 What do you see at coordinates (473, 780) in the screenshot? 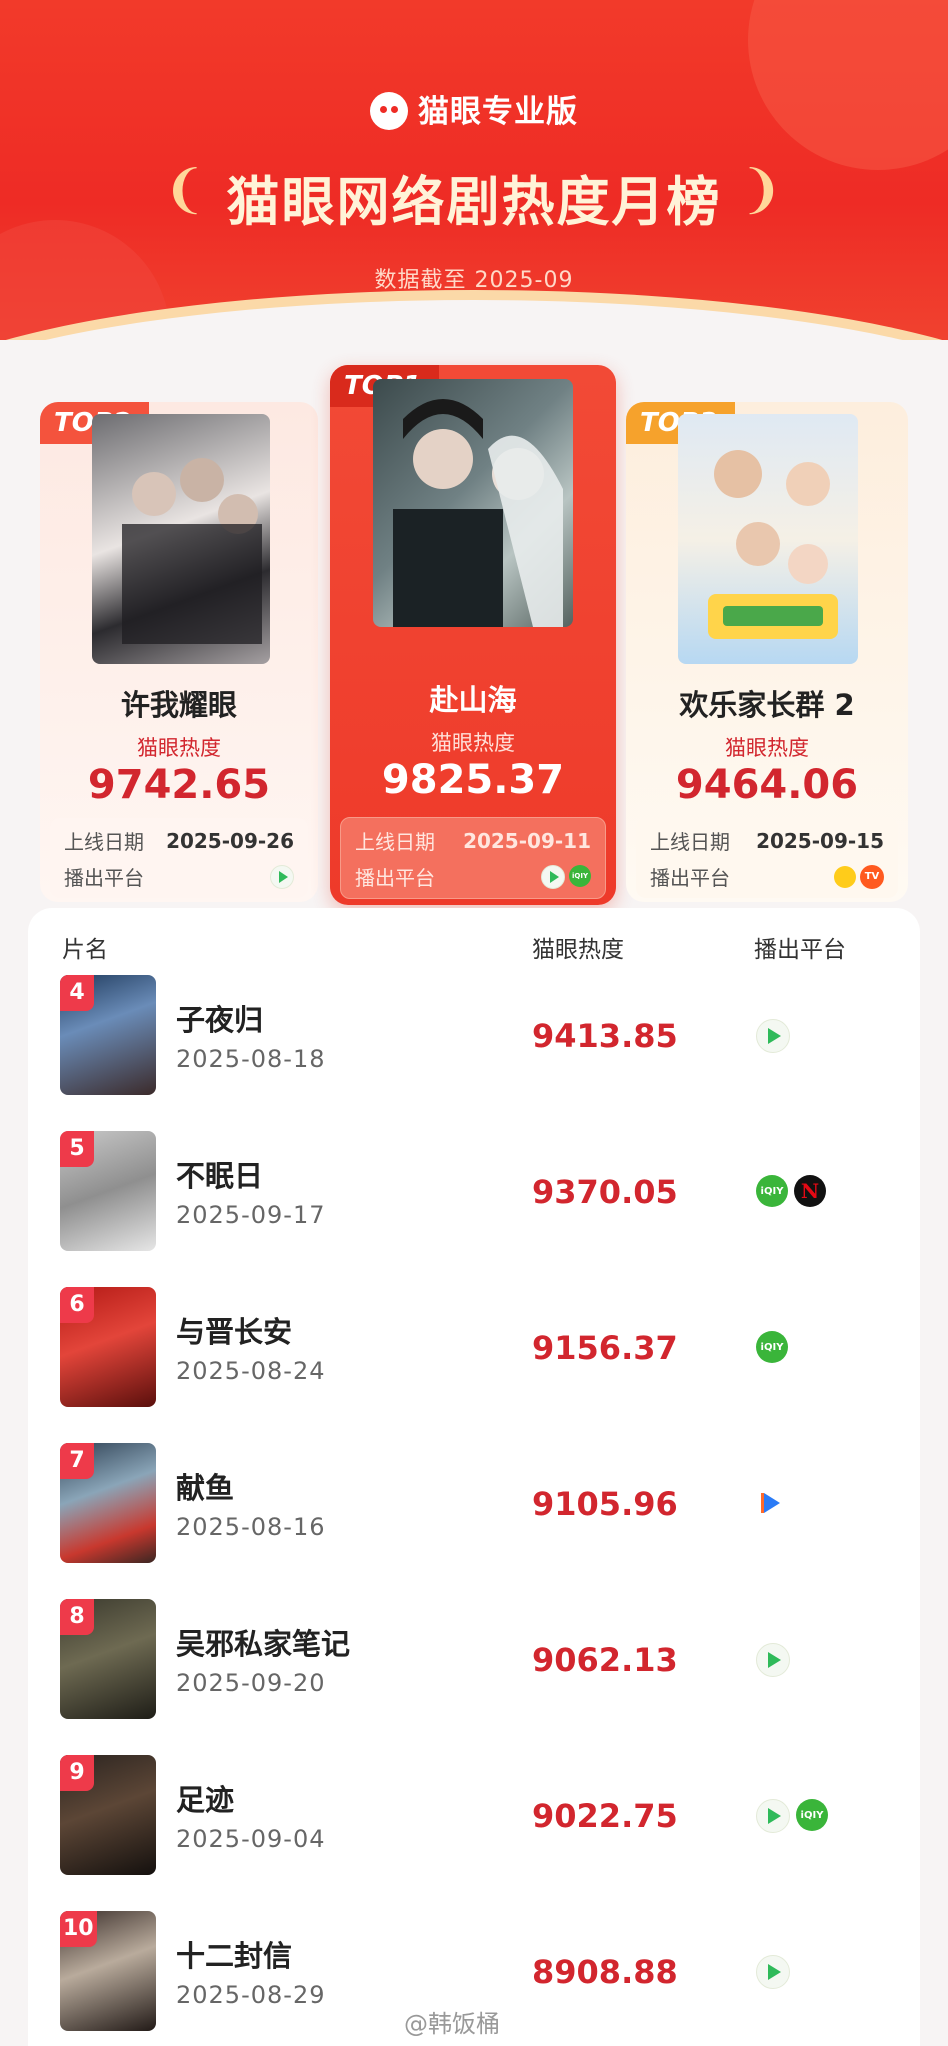
I see `heat-score: 9825.37` at bounding box center [473, 780].